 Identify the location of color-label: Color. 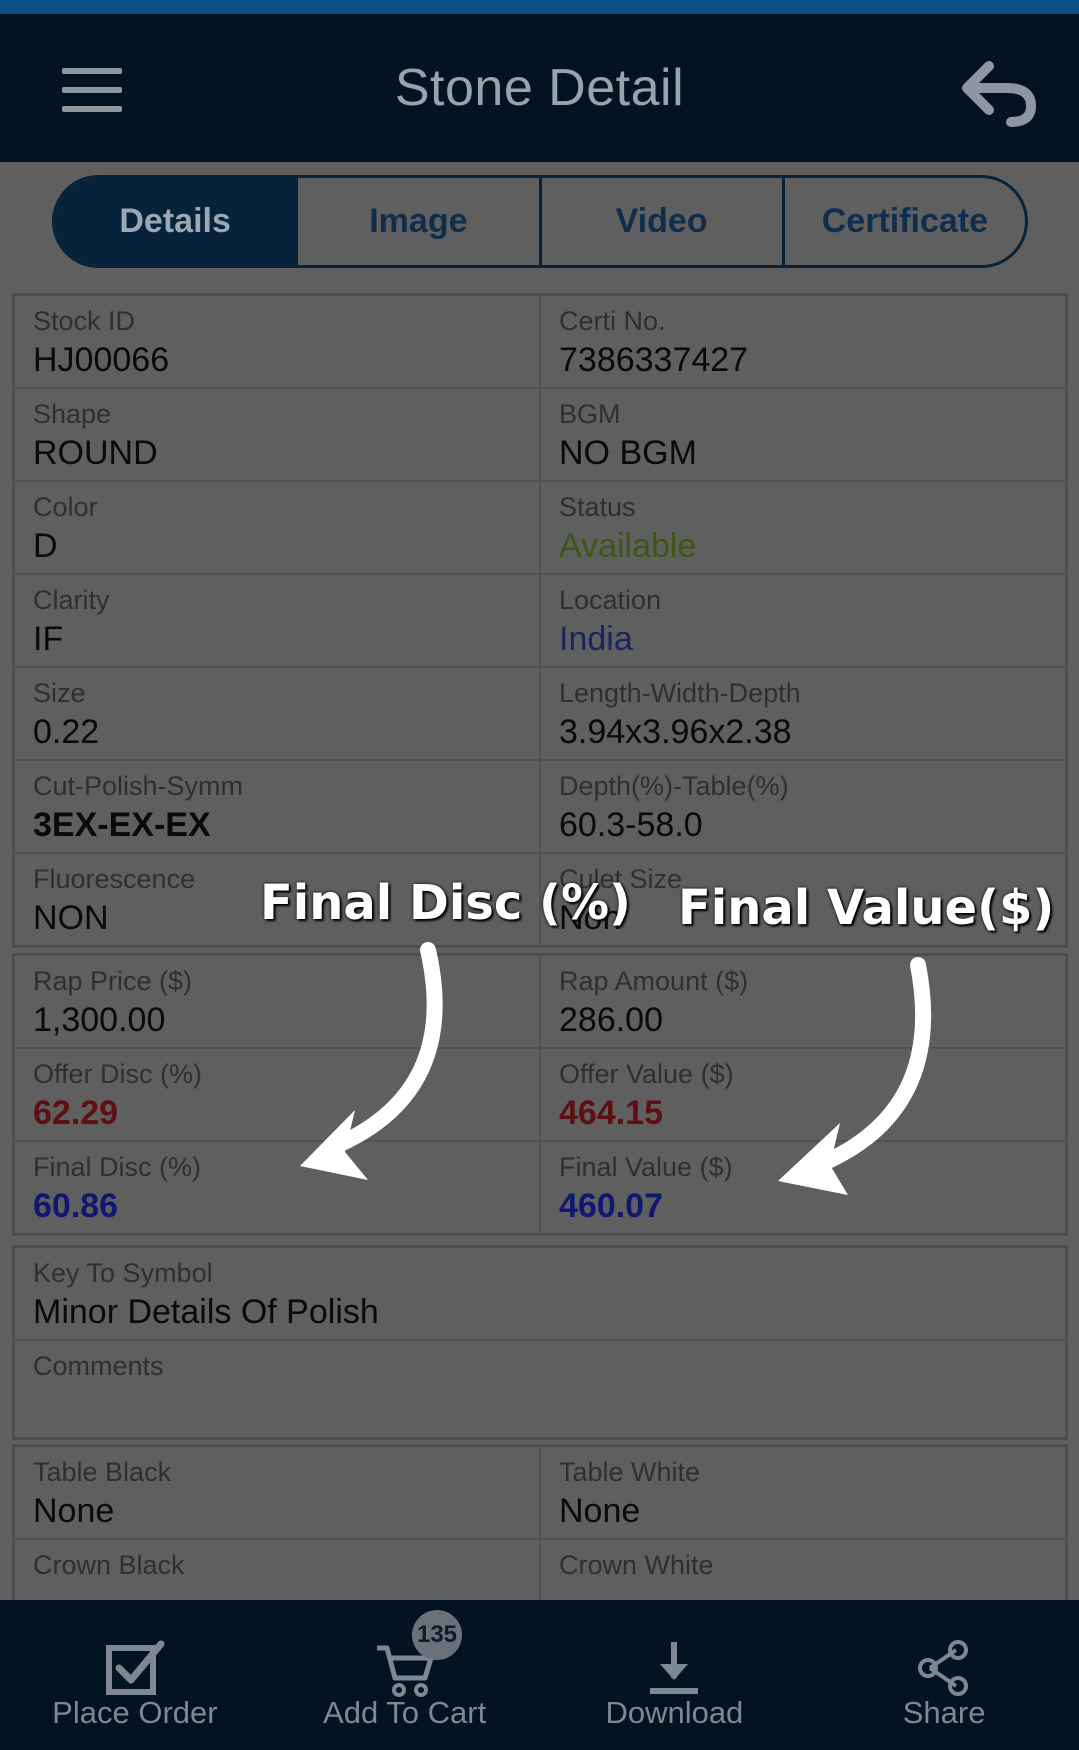
(65, 507).